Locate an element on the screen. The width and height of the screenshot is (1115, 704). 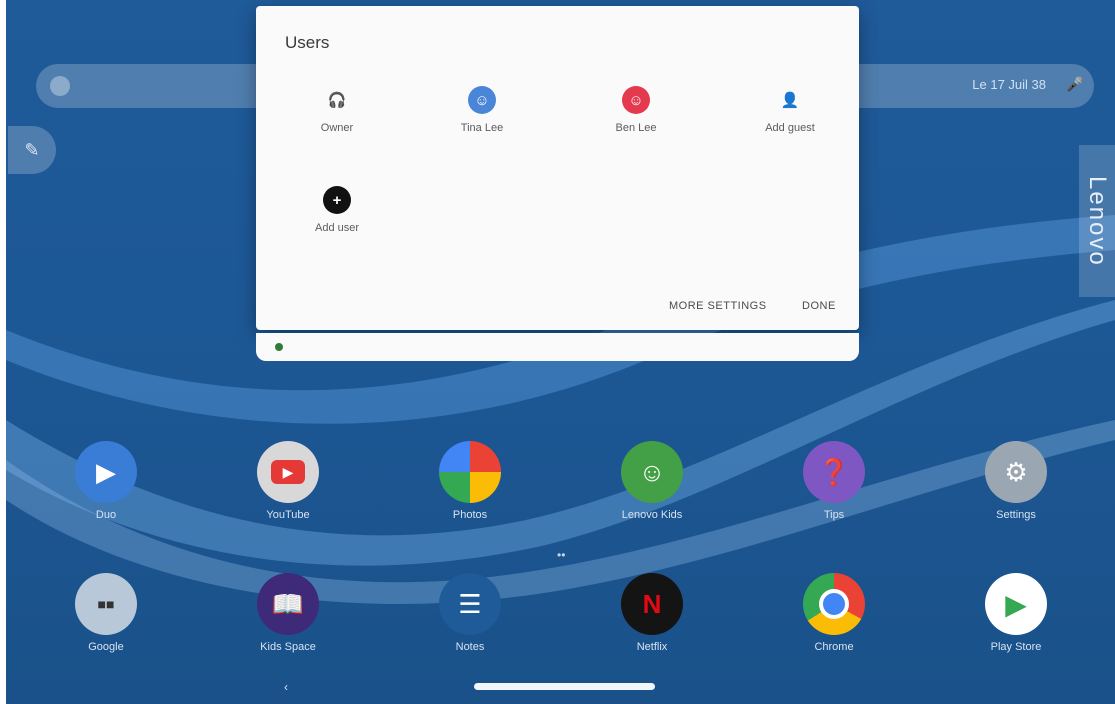
app-label: Play Store is located at coordinates (1016, 647).